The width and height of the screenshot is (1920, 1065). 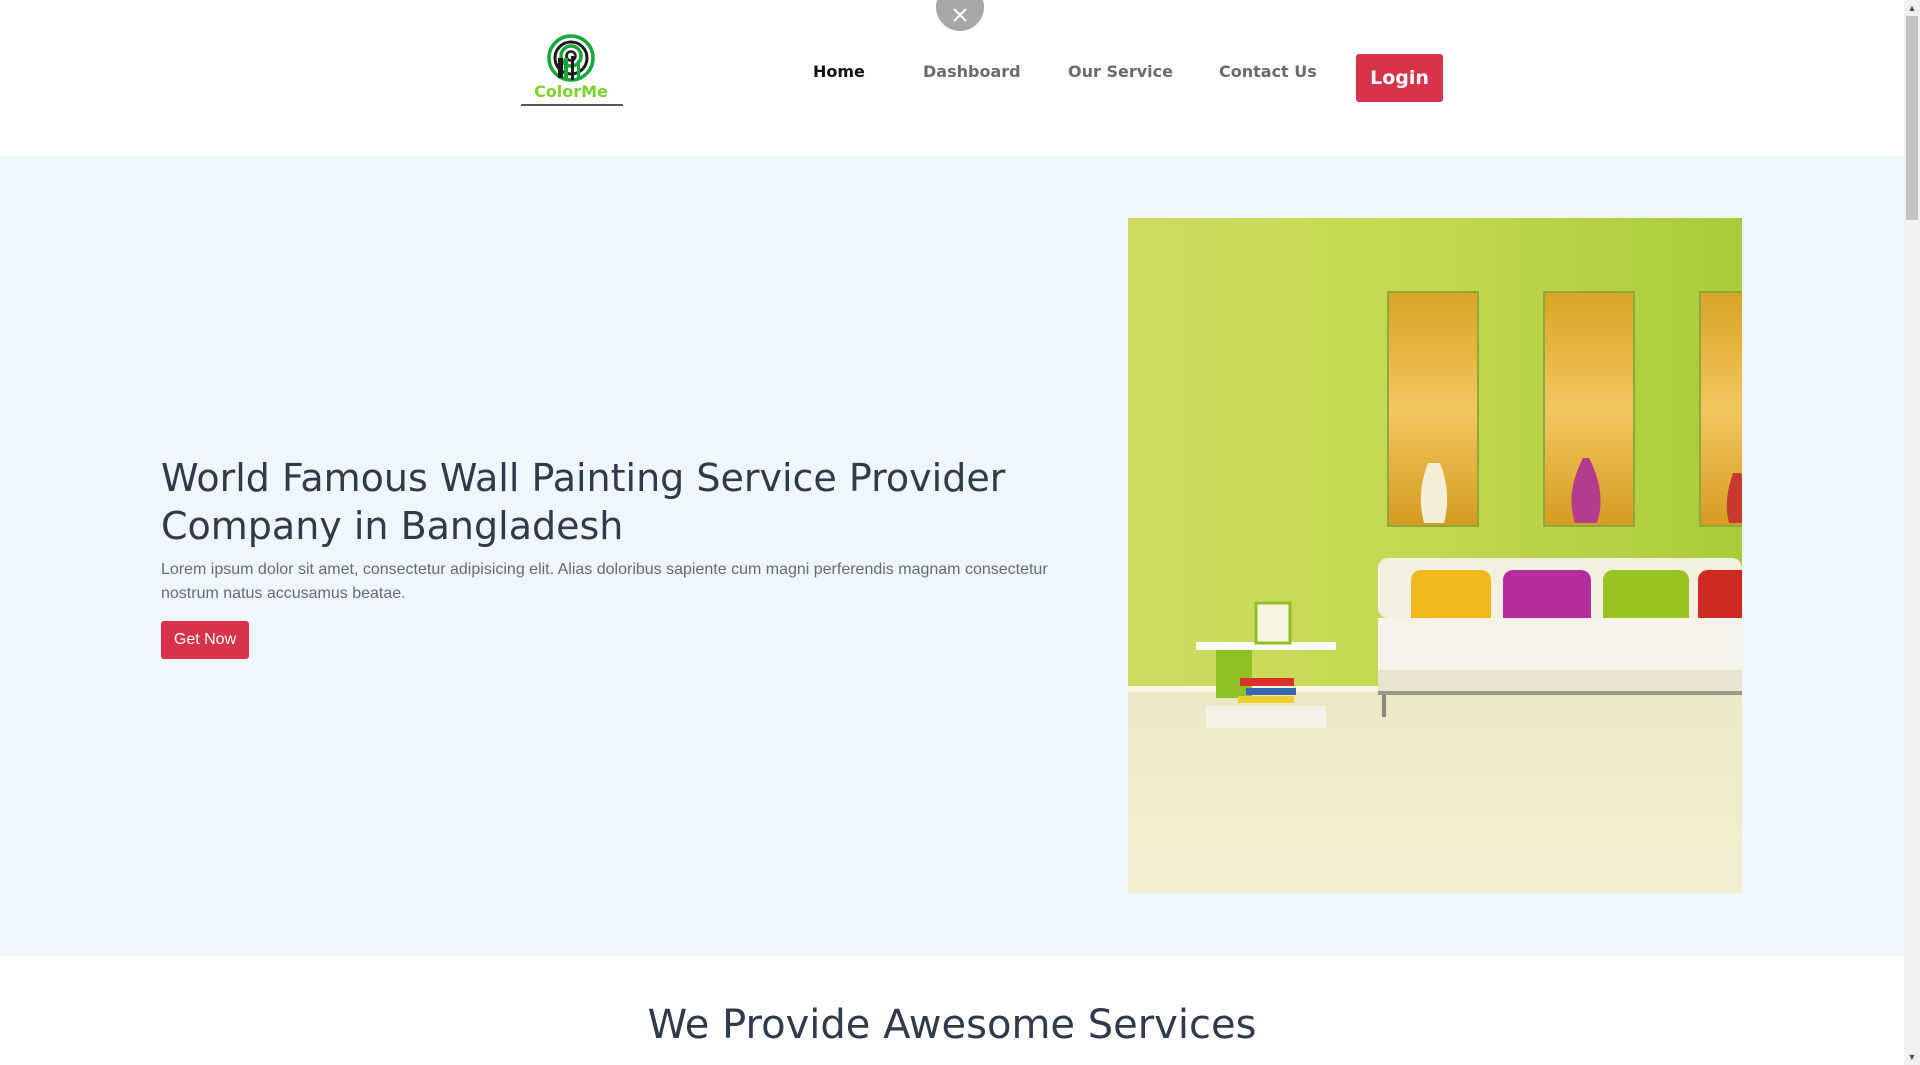 I want to click on logo-mark-icon, so click(x=571, y=58).